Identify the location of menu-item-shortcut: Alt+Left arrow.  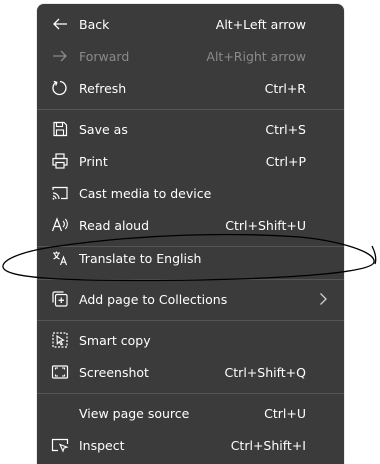
(260, 24).